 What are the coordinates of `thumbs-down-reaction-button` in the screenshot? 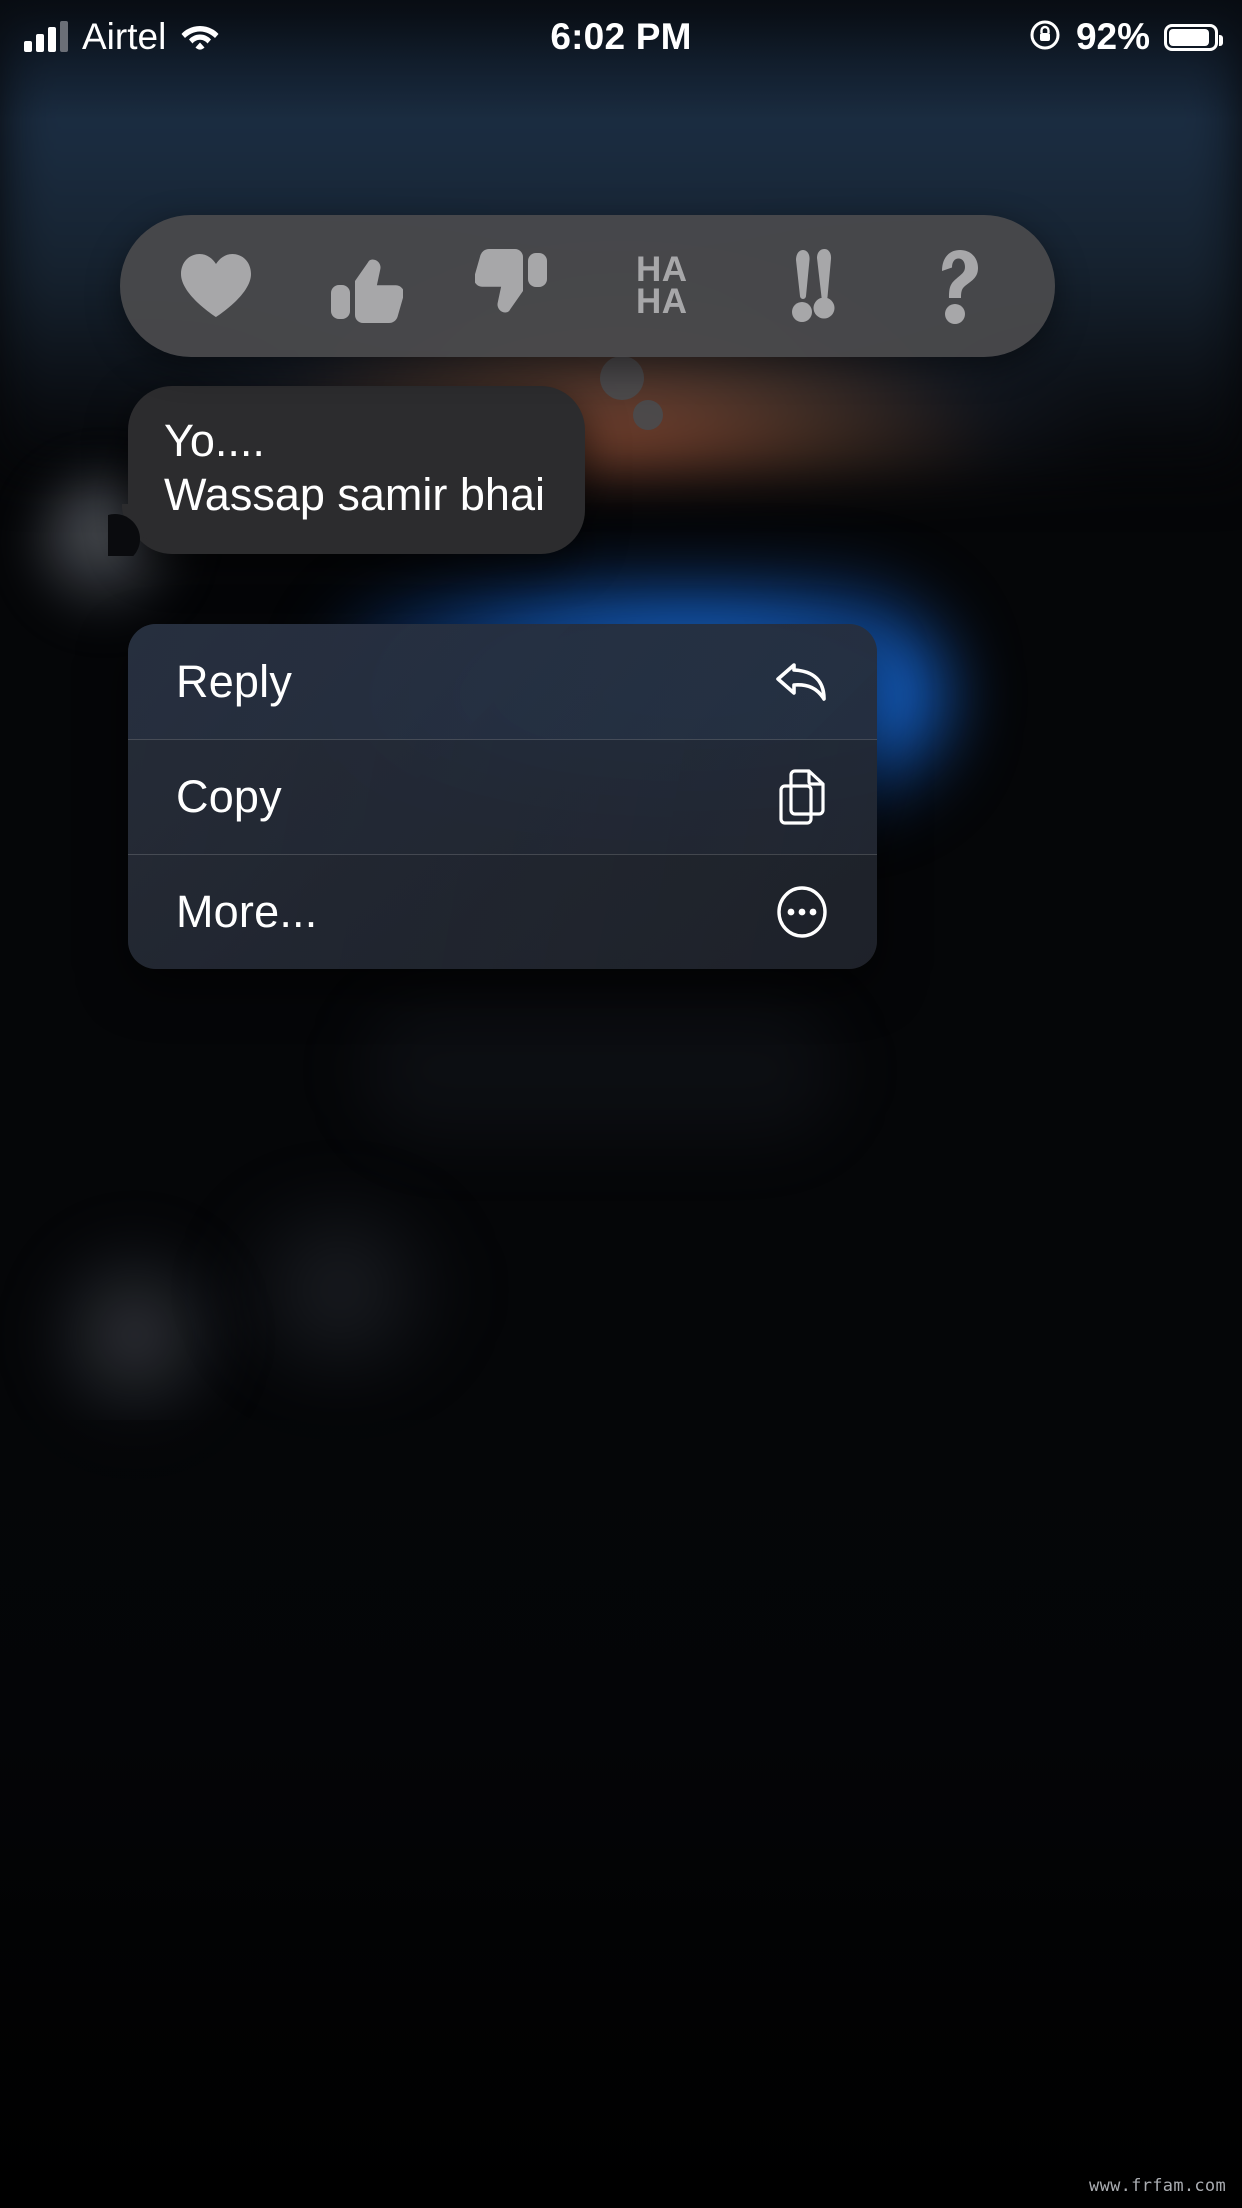 It's located at (513, 286).